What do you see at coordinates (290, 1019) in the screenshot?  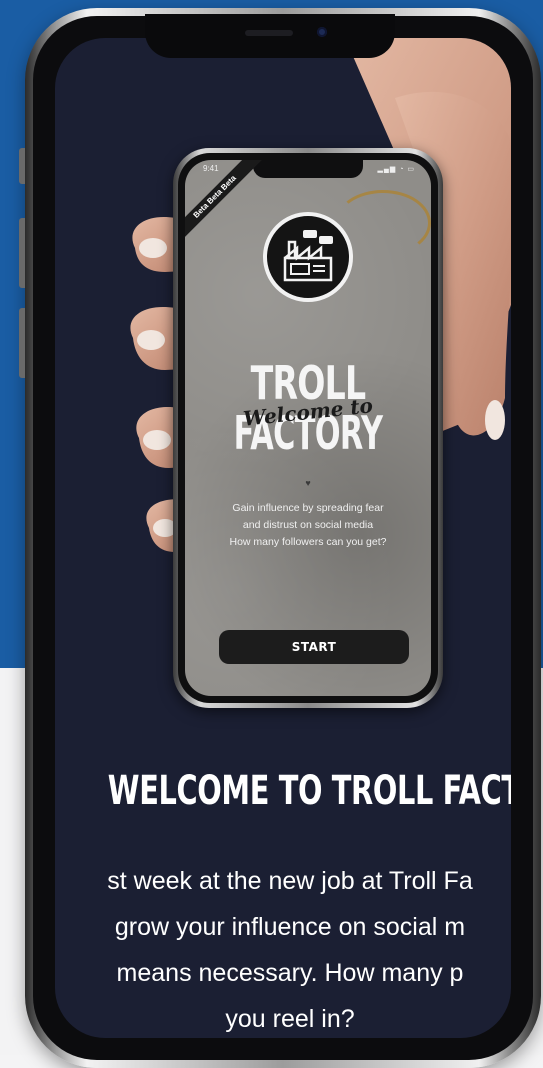 I see `section-body-line: you reel in?` at bounding box center [290, 1019].